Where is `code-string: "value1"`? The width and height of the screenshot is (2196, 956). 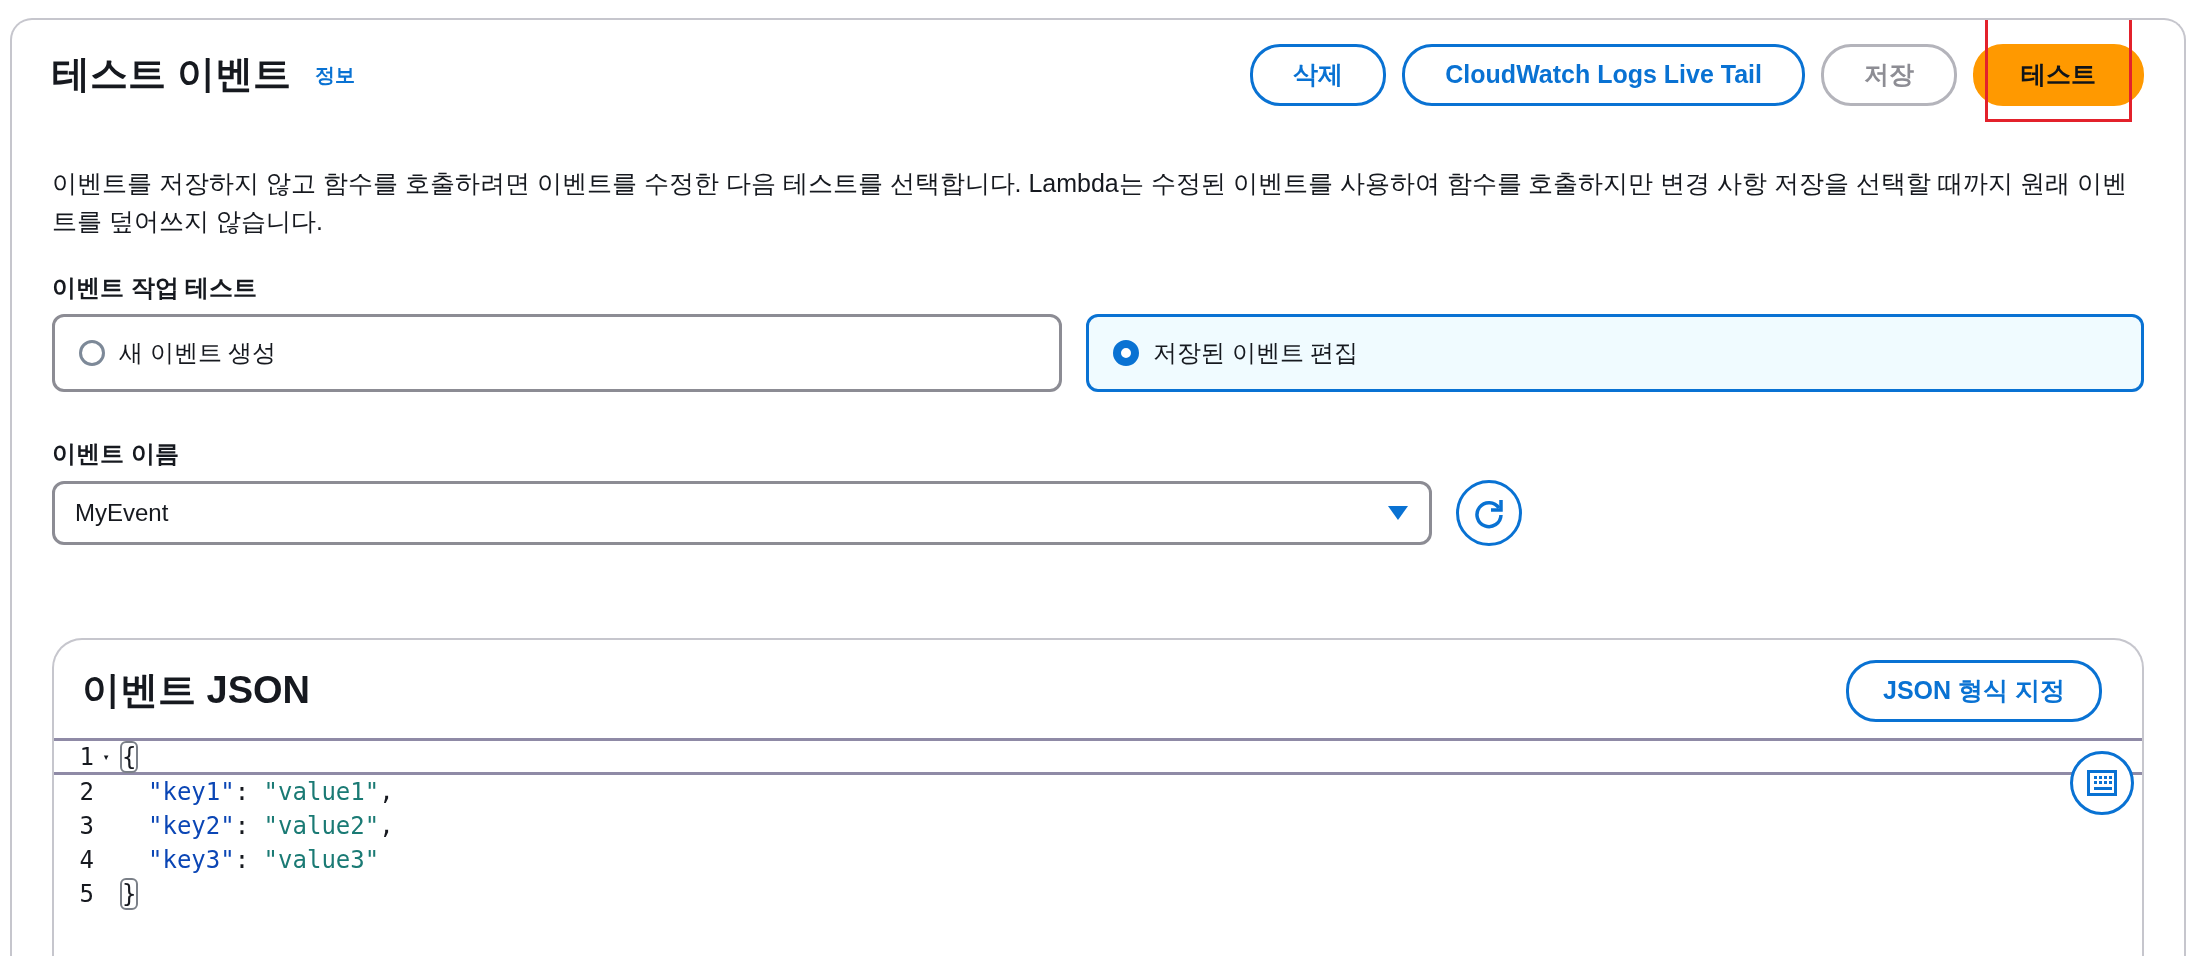
code-string: "value1" is located at coordinates (321, 792).